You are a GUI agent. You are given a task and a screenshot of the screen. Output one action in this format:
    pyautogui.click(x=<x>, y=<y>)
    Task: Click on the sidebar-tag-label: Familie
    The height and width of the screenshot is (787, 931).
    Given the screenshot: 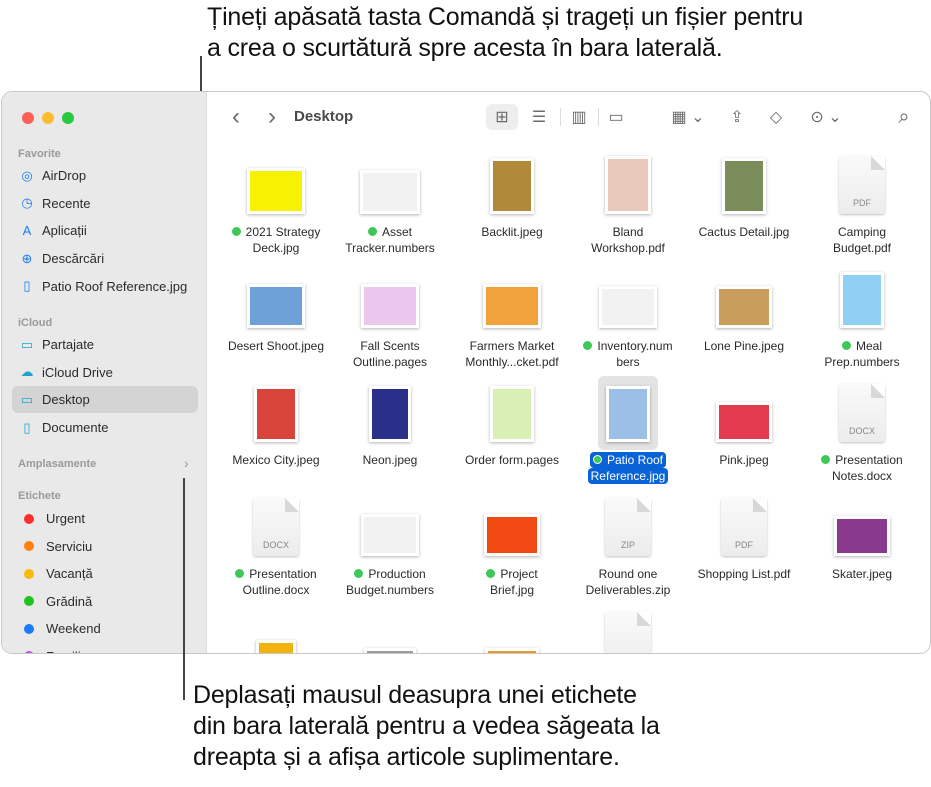 What is the action you would take?
    pyautogui.click(x=67, y=651)
    